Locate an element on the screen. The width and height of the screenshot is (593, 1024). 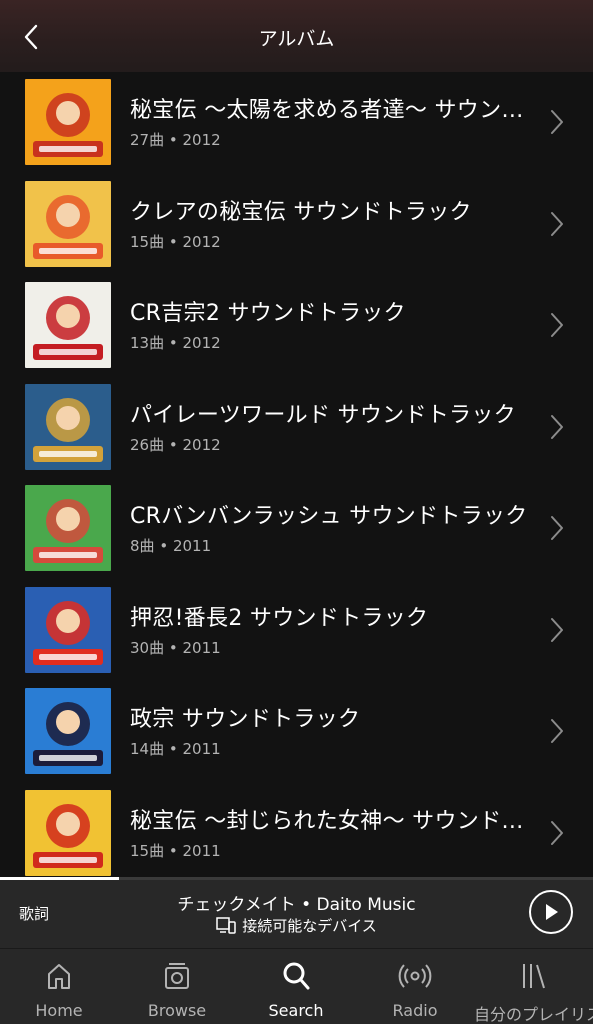
album-row: 押忍!番長2 サウンドトラック 30曲 • 2011 is located at coordinates (296, 630).